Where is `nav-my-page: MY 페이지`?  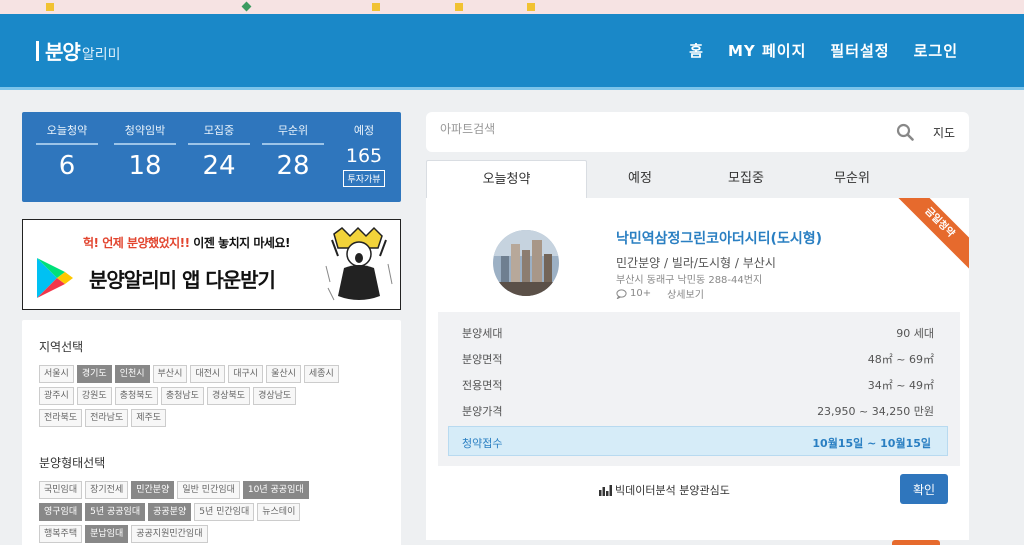
nav-my-page: MY 페이지 is located at coordinates (767, 50).